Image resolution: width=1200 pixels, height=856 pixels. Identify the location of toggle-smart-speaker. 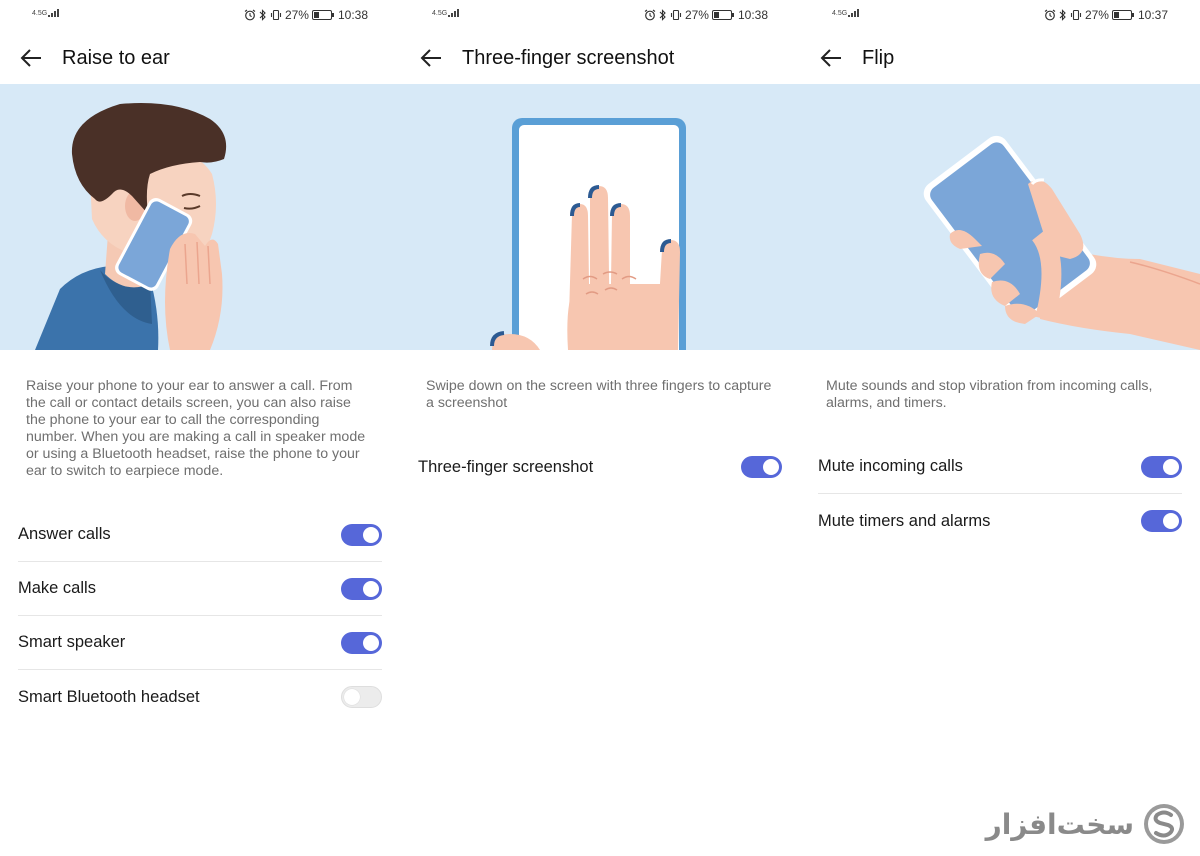
(361, 642).